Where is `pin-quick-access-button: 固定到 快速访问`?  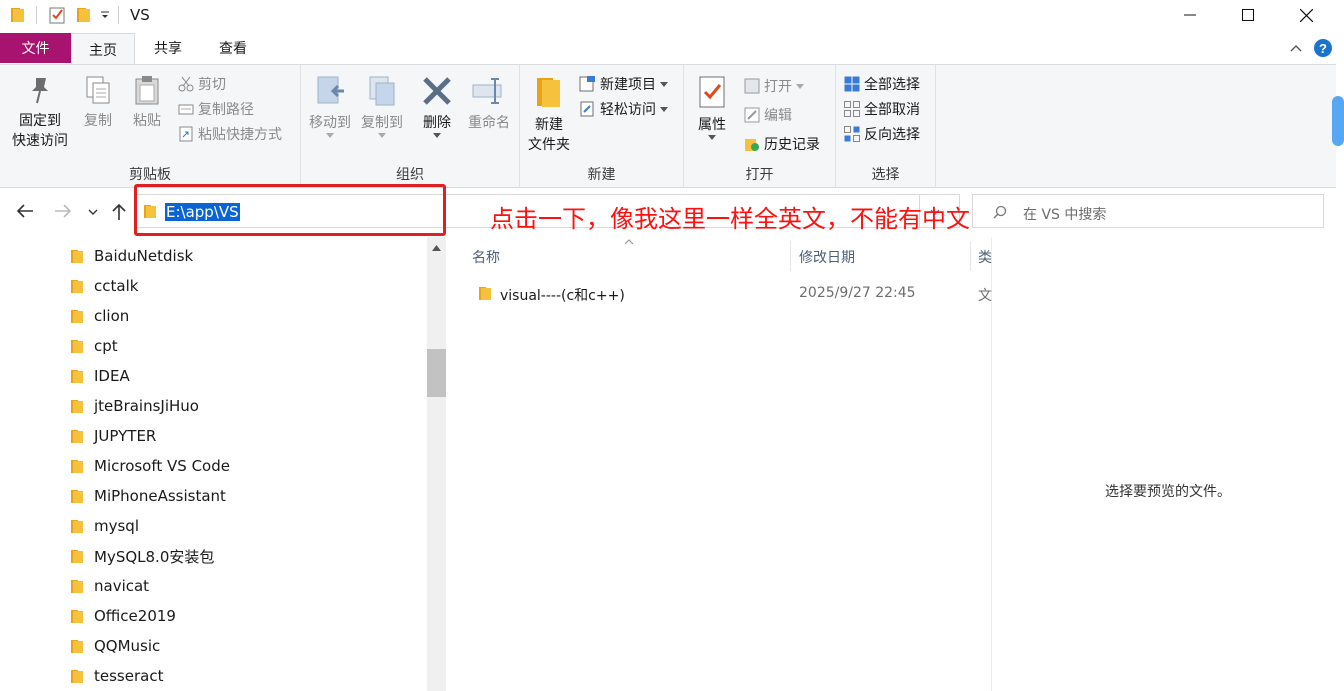 pin-quick-access-button: 固定到 快速访问 is located at coordinates (40, 111).